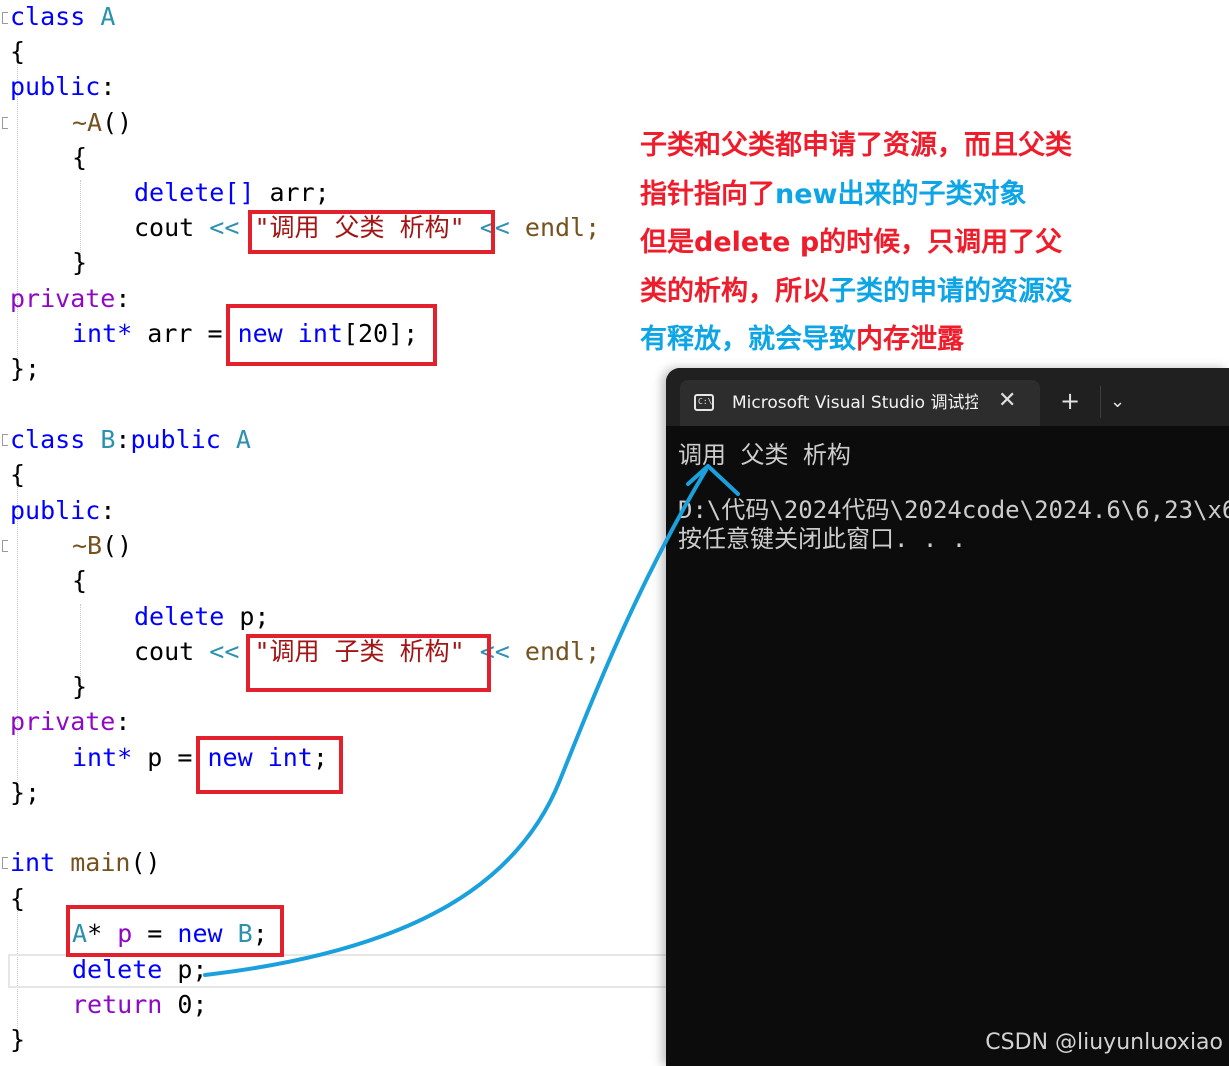  I want to click on code-line-delete-p: delete p;, so click(139, 970).